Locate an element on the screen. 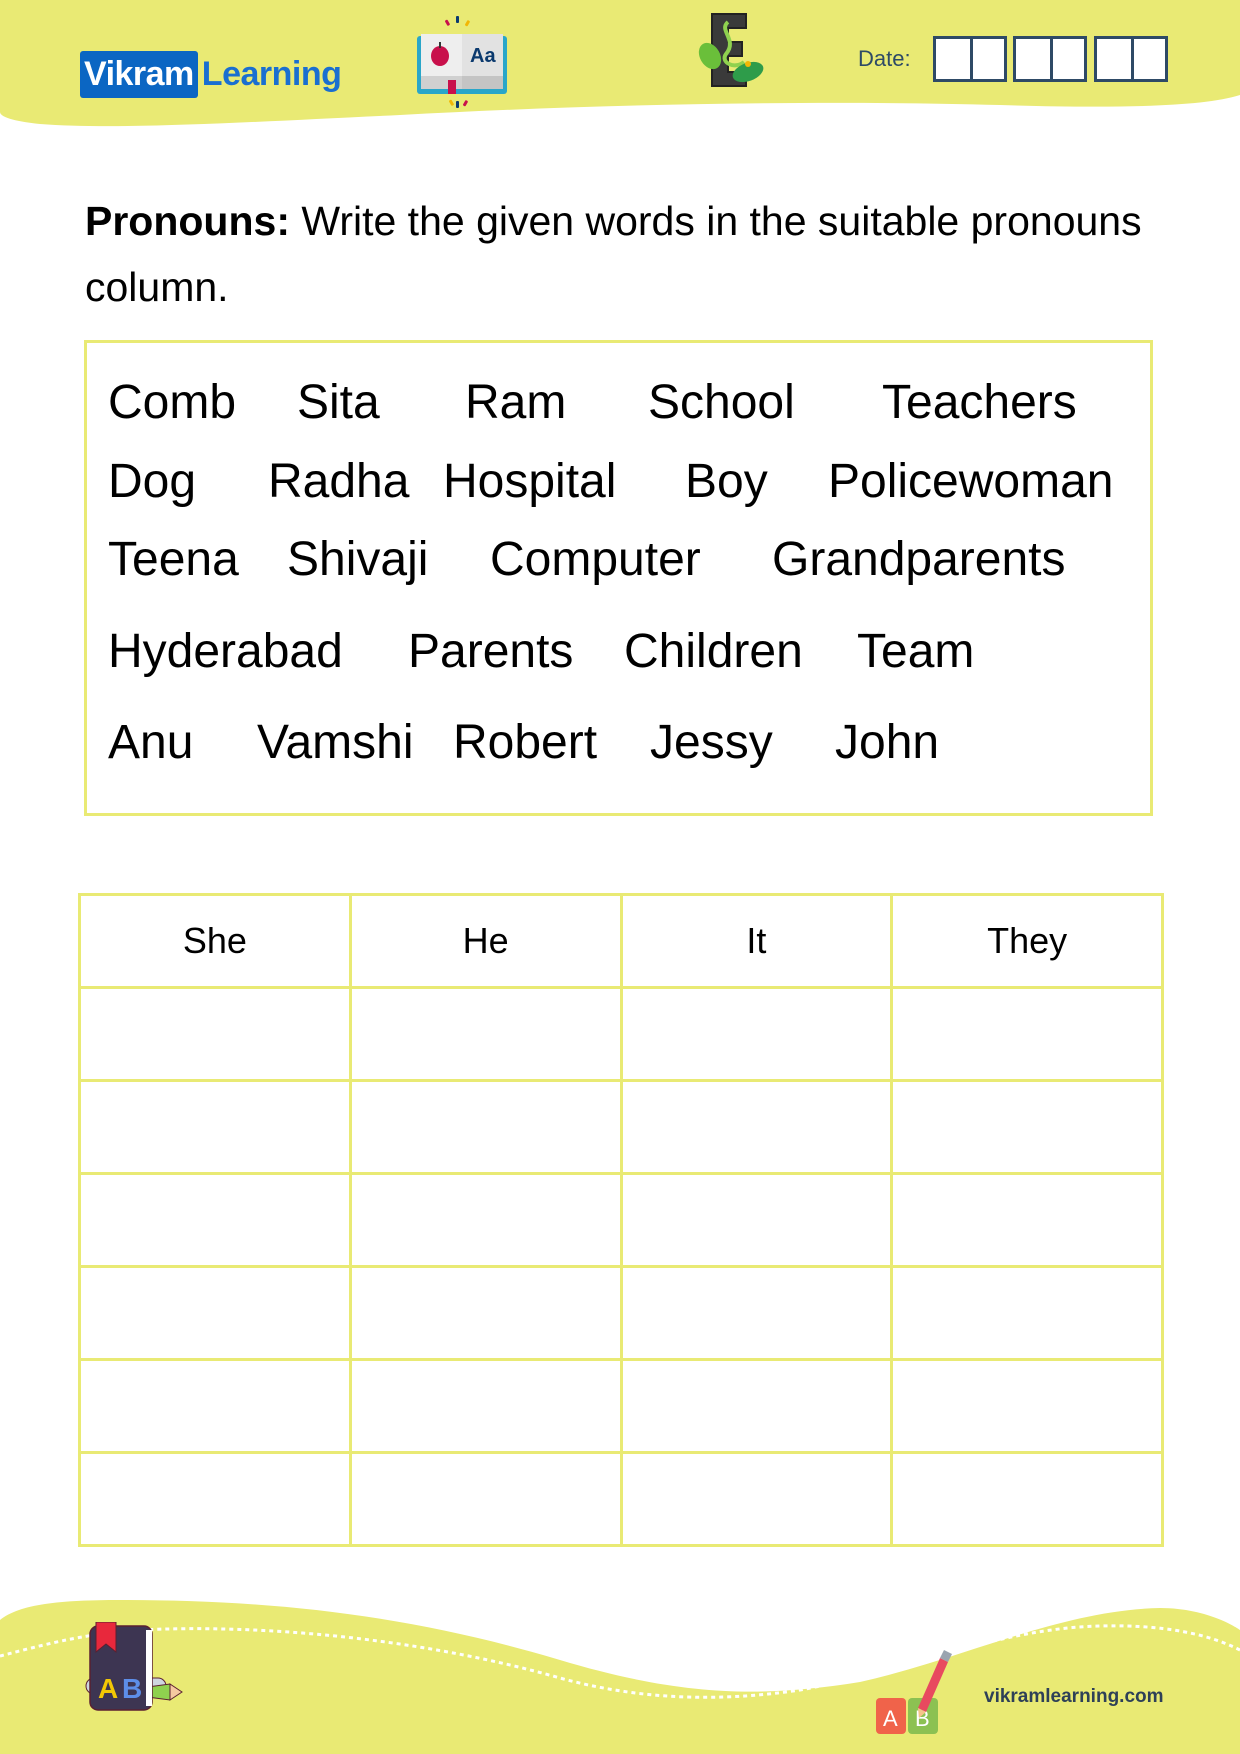  word-bank-item: Radha is located at coordinates (339, 481).